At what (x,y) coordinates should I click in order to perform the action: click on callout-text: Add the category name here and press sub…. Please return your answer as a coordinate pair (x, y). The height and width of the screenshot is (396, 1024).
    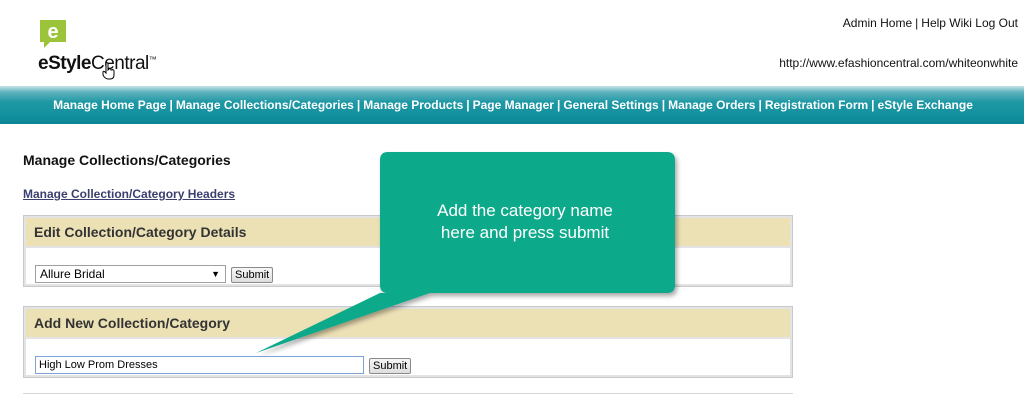
    Looking at the image, I should click on (525, 221).